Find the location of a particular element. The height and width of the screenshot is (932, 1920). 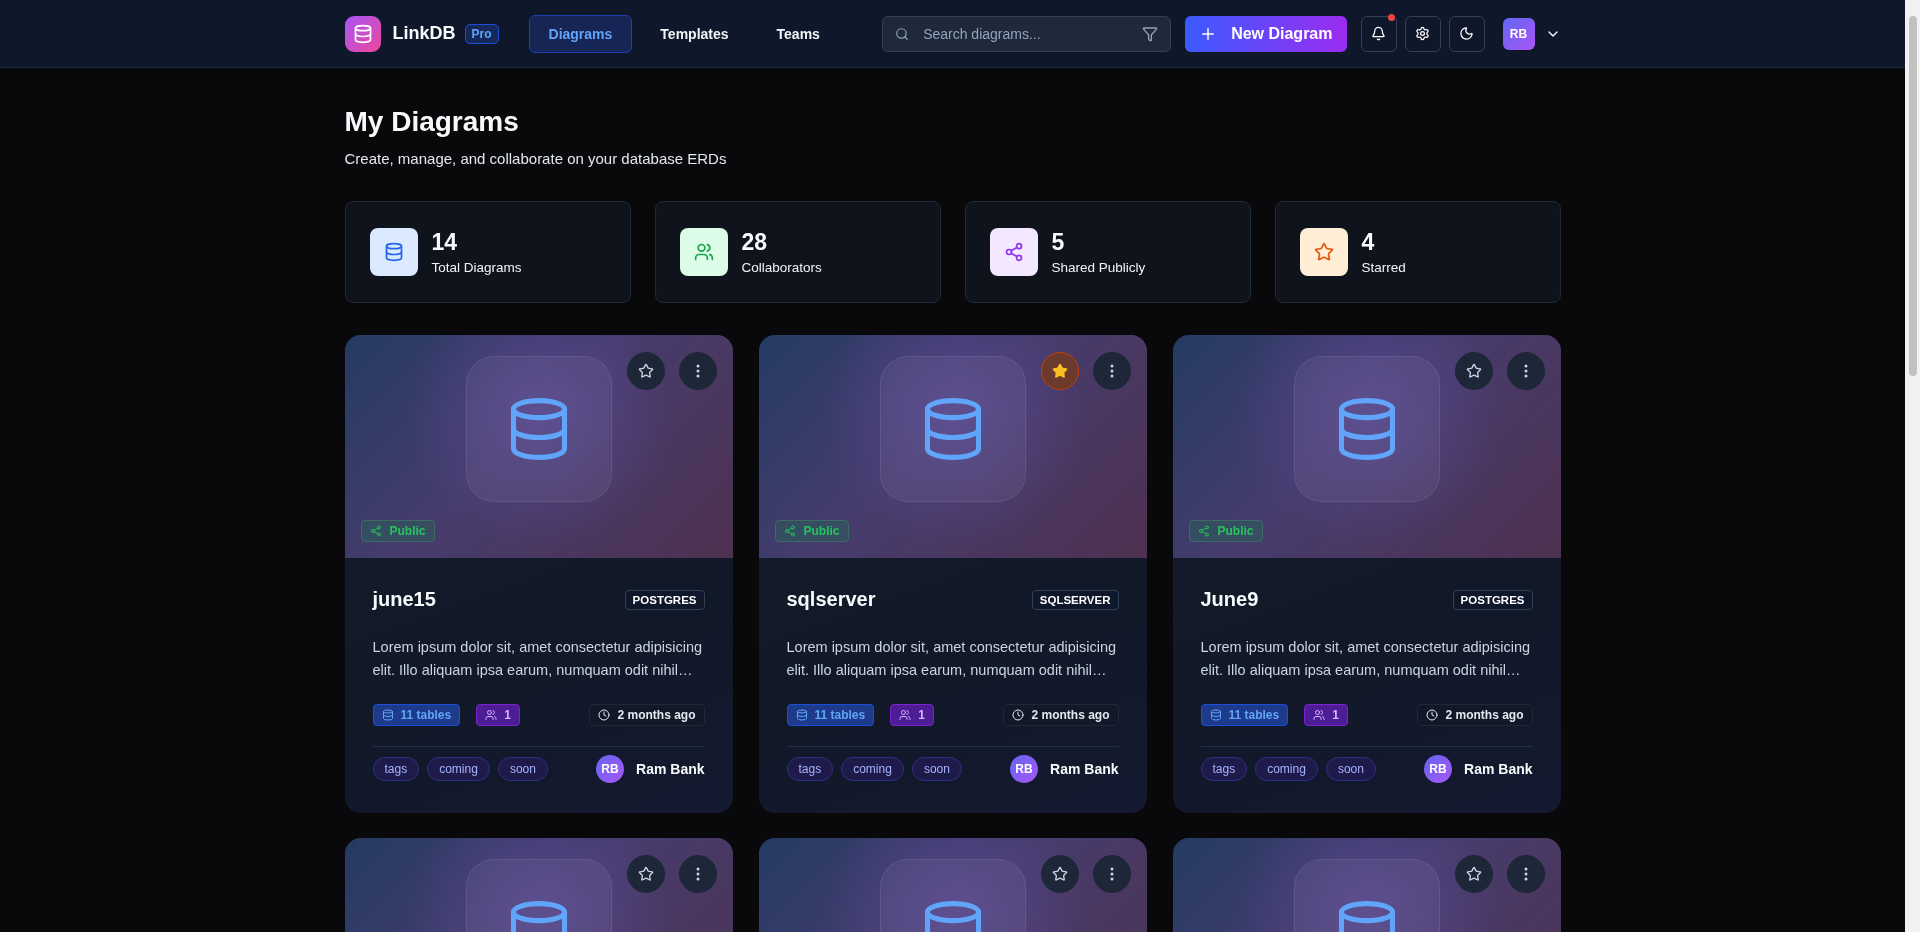

stat-value: 28 is located at coordinates (755, 242).